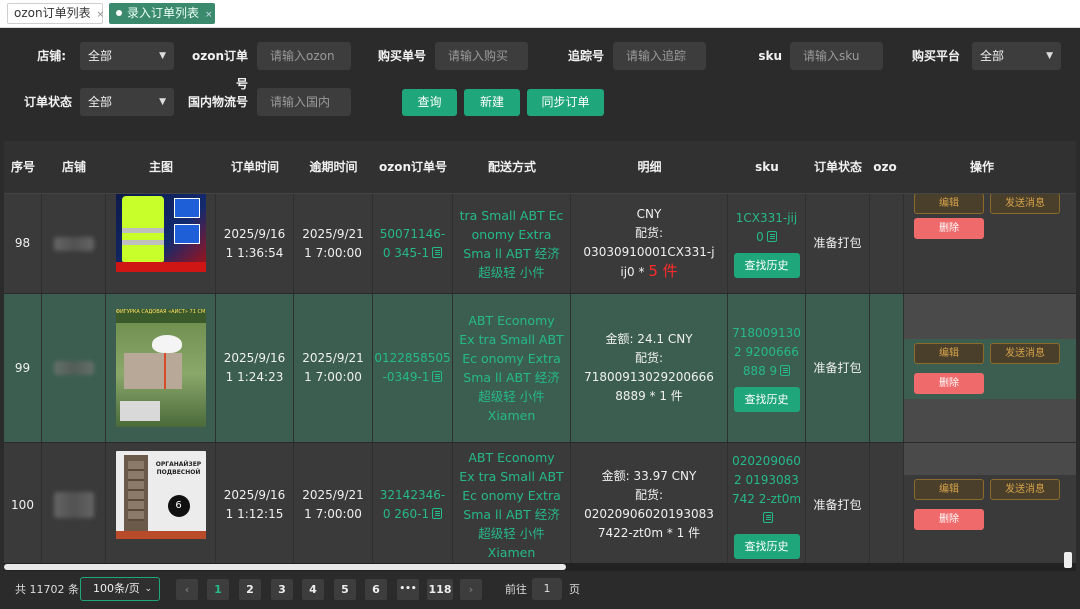  Describe the element at coordinates (100, 56) in the screenshot. I see `store-select-value: 全部` at that location.